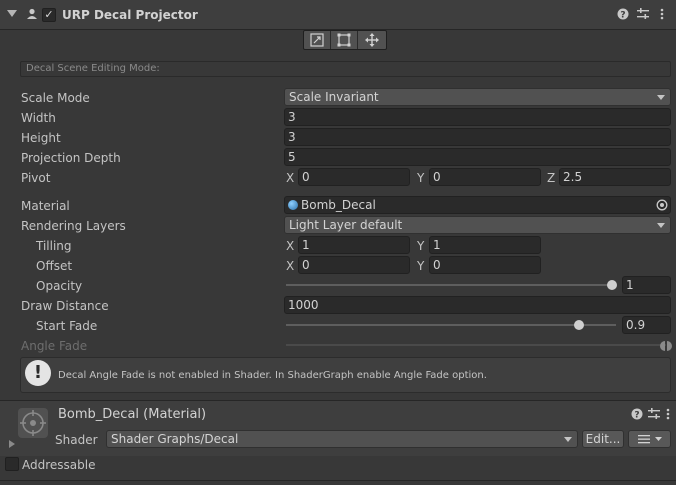  Describe the element at coordinates (73, 226) in the screenshot. I see `rendering-layers-label: Rendering Layers` at that location.